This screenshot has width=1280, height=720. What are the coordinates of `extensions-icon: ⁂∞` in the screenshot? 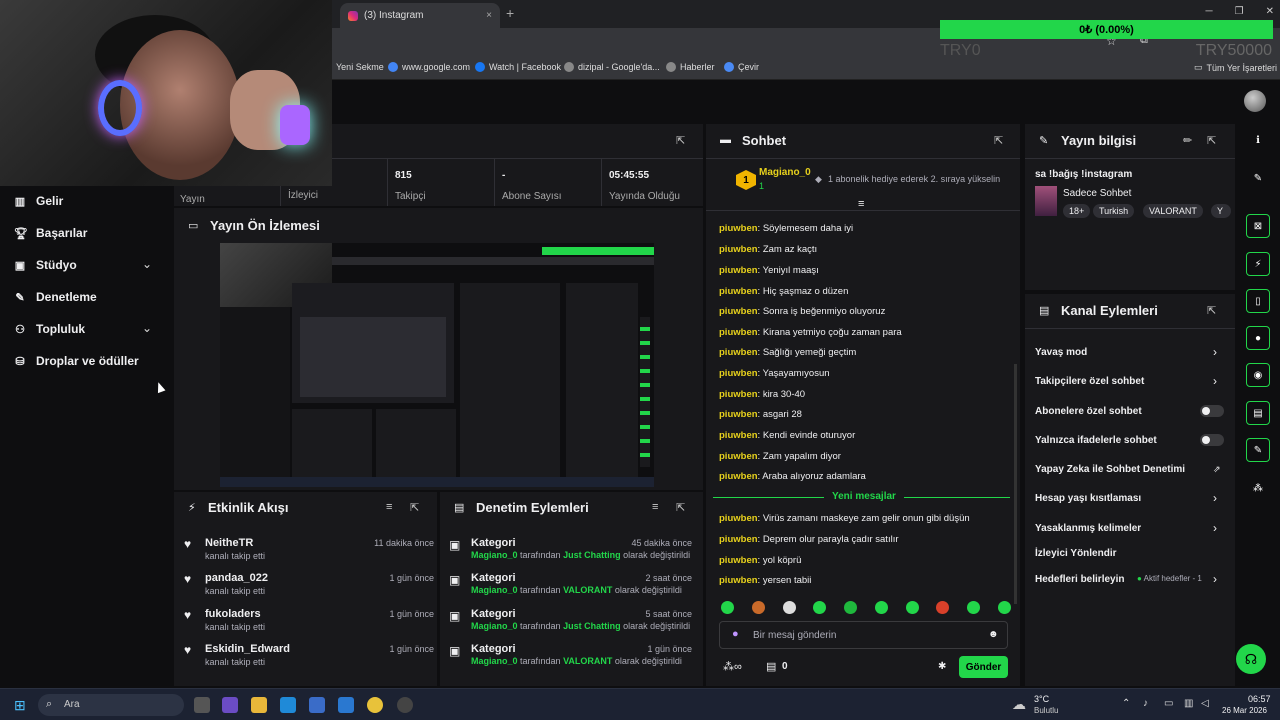 It's located at (732, 666).